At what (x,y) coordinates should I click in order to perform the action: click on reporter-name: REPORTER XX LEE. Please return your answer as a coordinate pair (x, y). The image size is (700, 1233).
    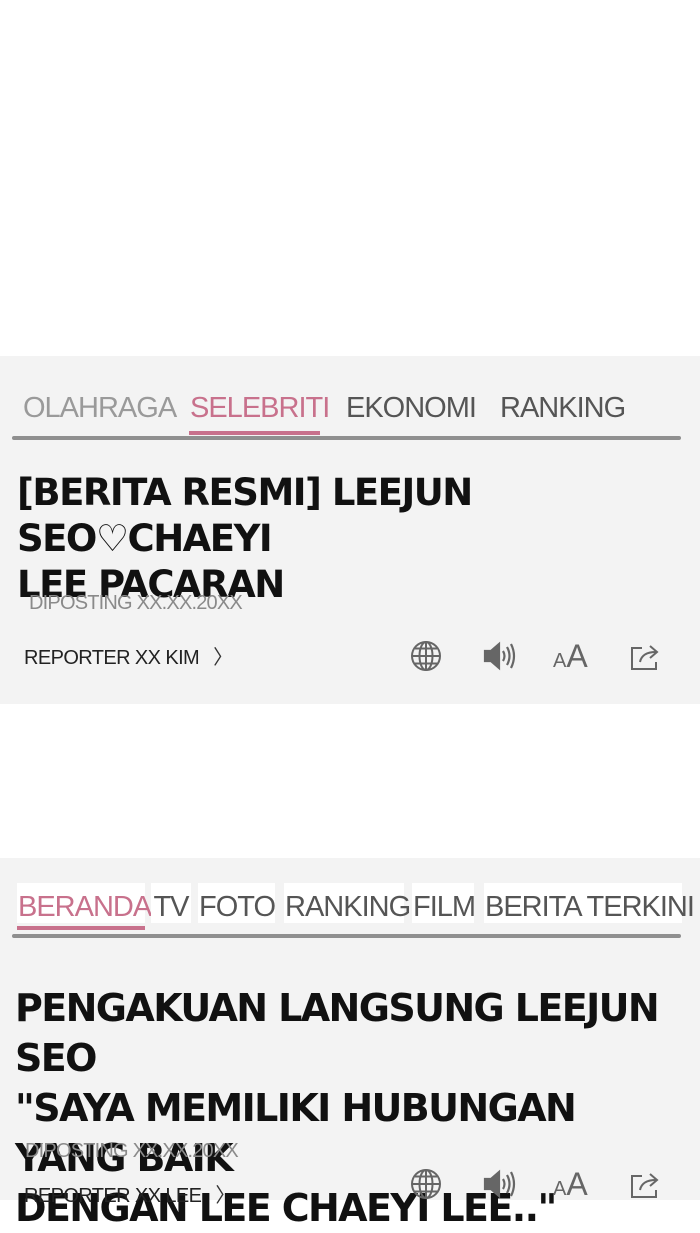
    Looking at the image, I should click on (113, 1196).